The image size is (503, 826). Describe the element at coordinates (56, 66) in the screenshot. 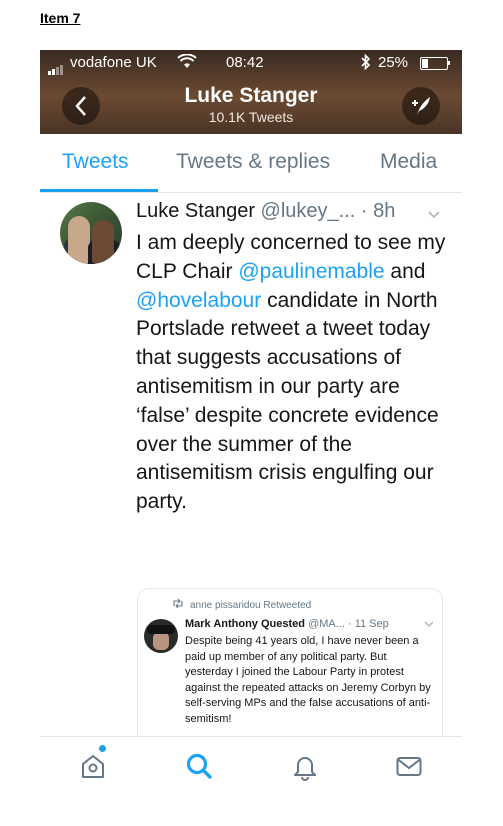

I see `signal-strength-icon` at that location.